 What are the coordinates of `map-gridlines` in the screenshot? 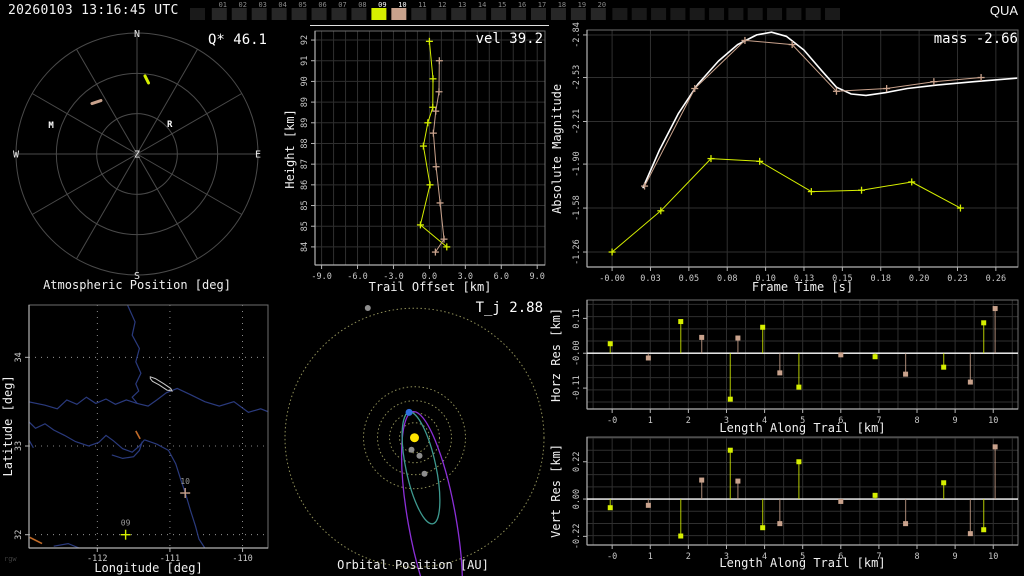 It's located at (148, 426).